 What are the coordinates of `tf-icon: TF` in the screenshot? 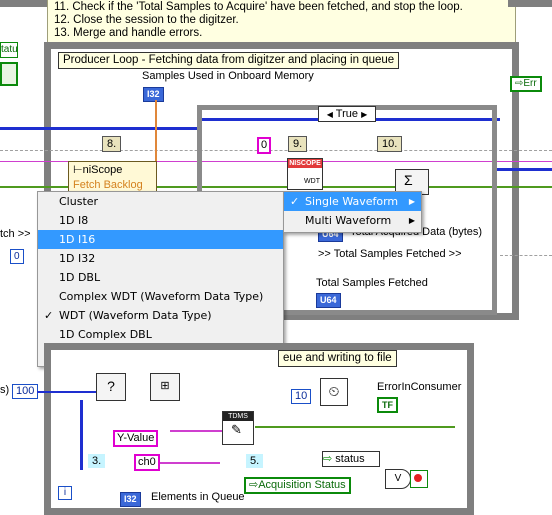 It's located at (387, 405).